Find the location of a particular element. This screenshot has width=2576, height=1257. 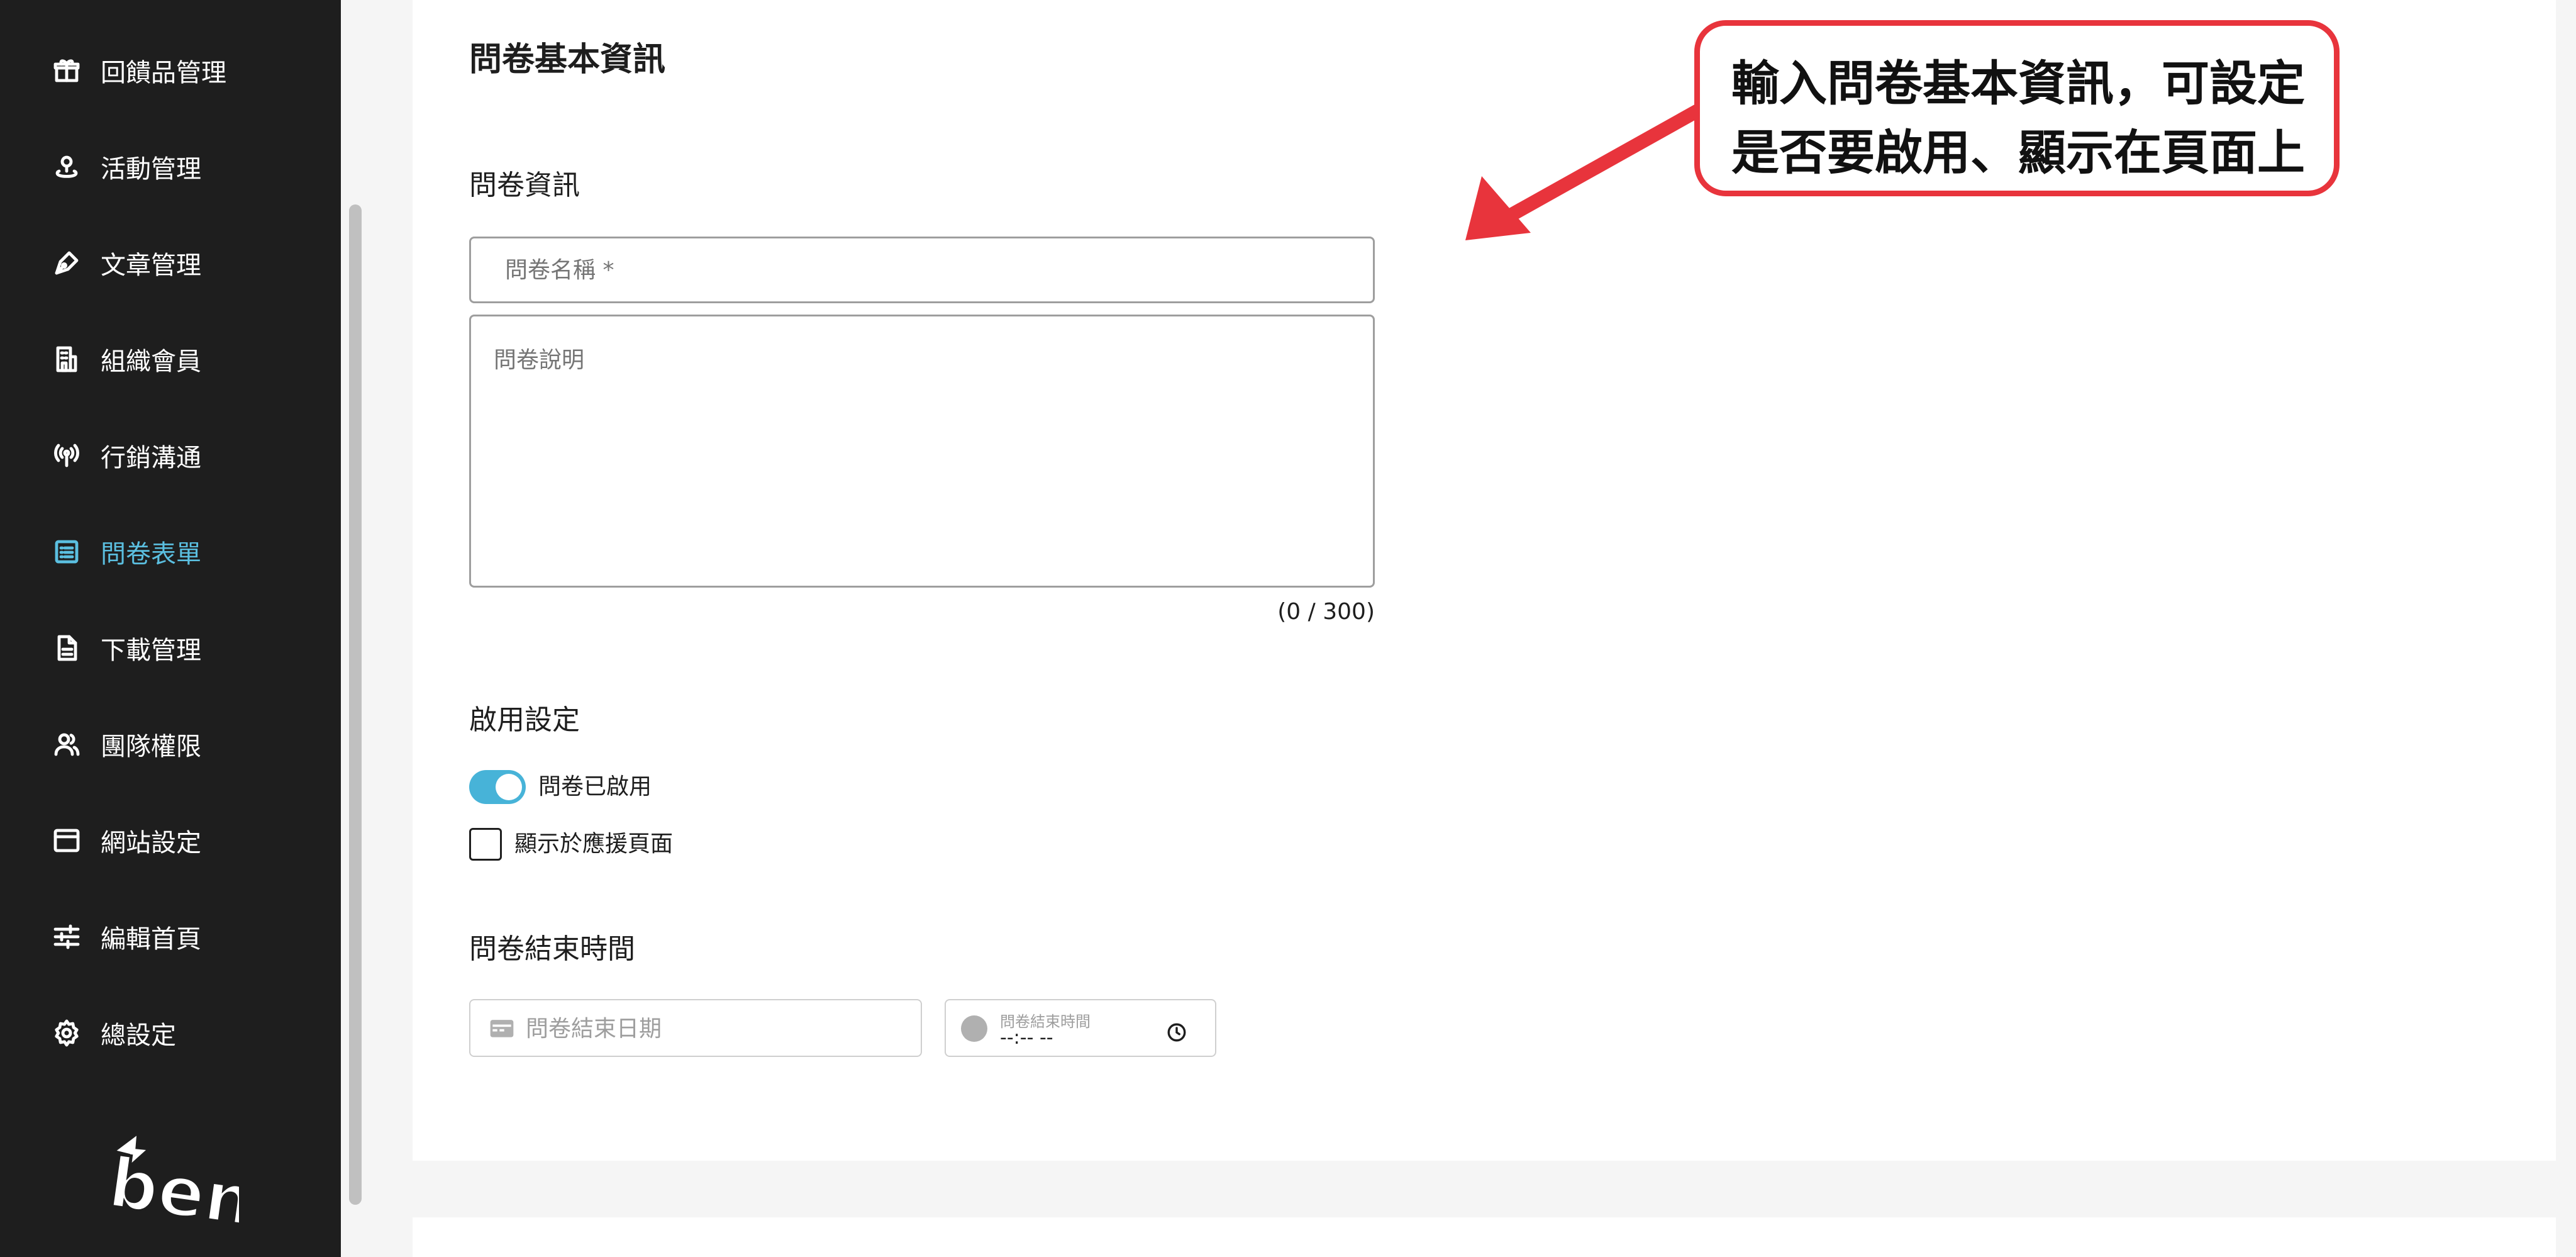

sidebar-item-edit-home: 編輯首頁 is located at coordinates (125, 937).